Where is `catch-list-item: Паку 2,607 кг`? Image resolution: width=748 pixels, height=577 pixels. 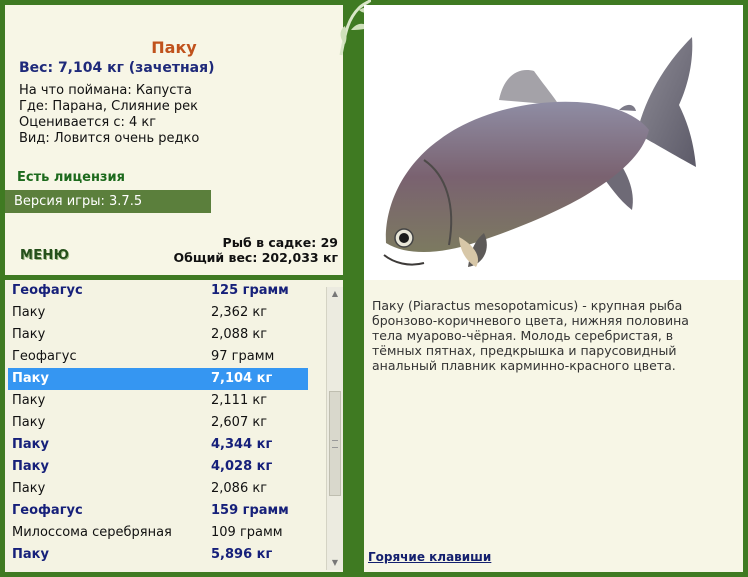
catch-list-item: Паку 2,607 кг is located at coordinates (158, 423).